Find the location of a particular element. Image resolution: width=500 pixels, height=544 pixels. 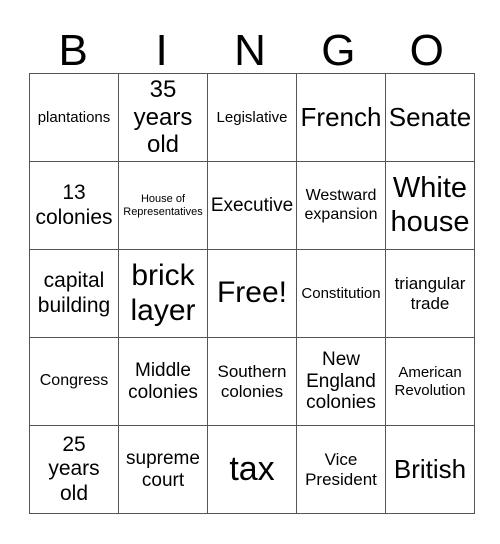

bingo-header: B I N G O is located at coordinates (250, 50).